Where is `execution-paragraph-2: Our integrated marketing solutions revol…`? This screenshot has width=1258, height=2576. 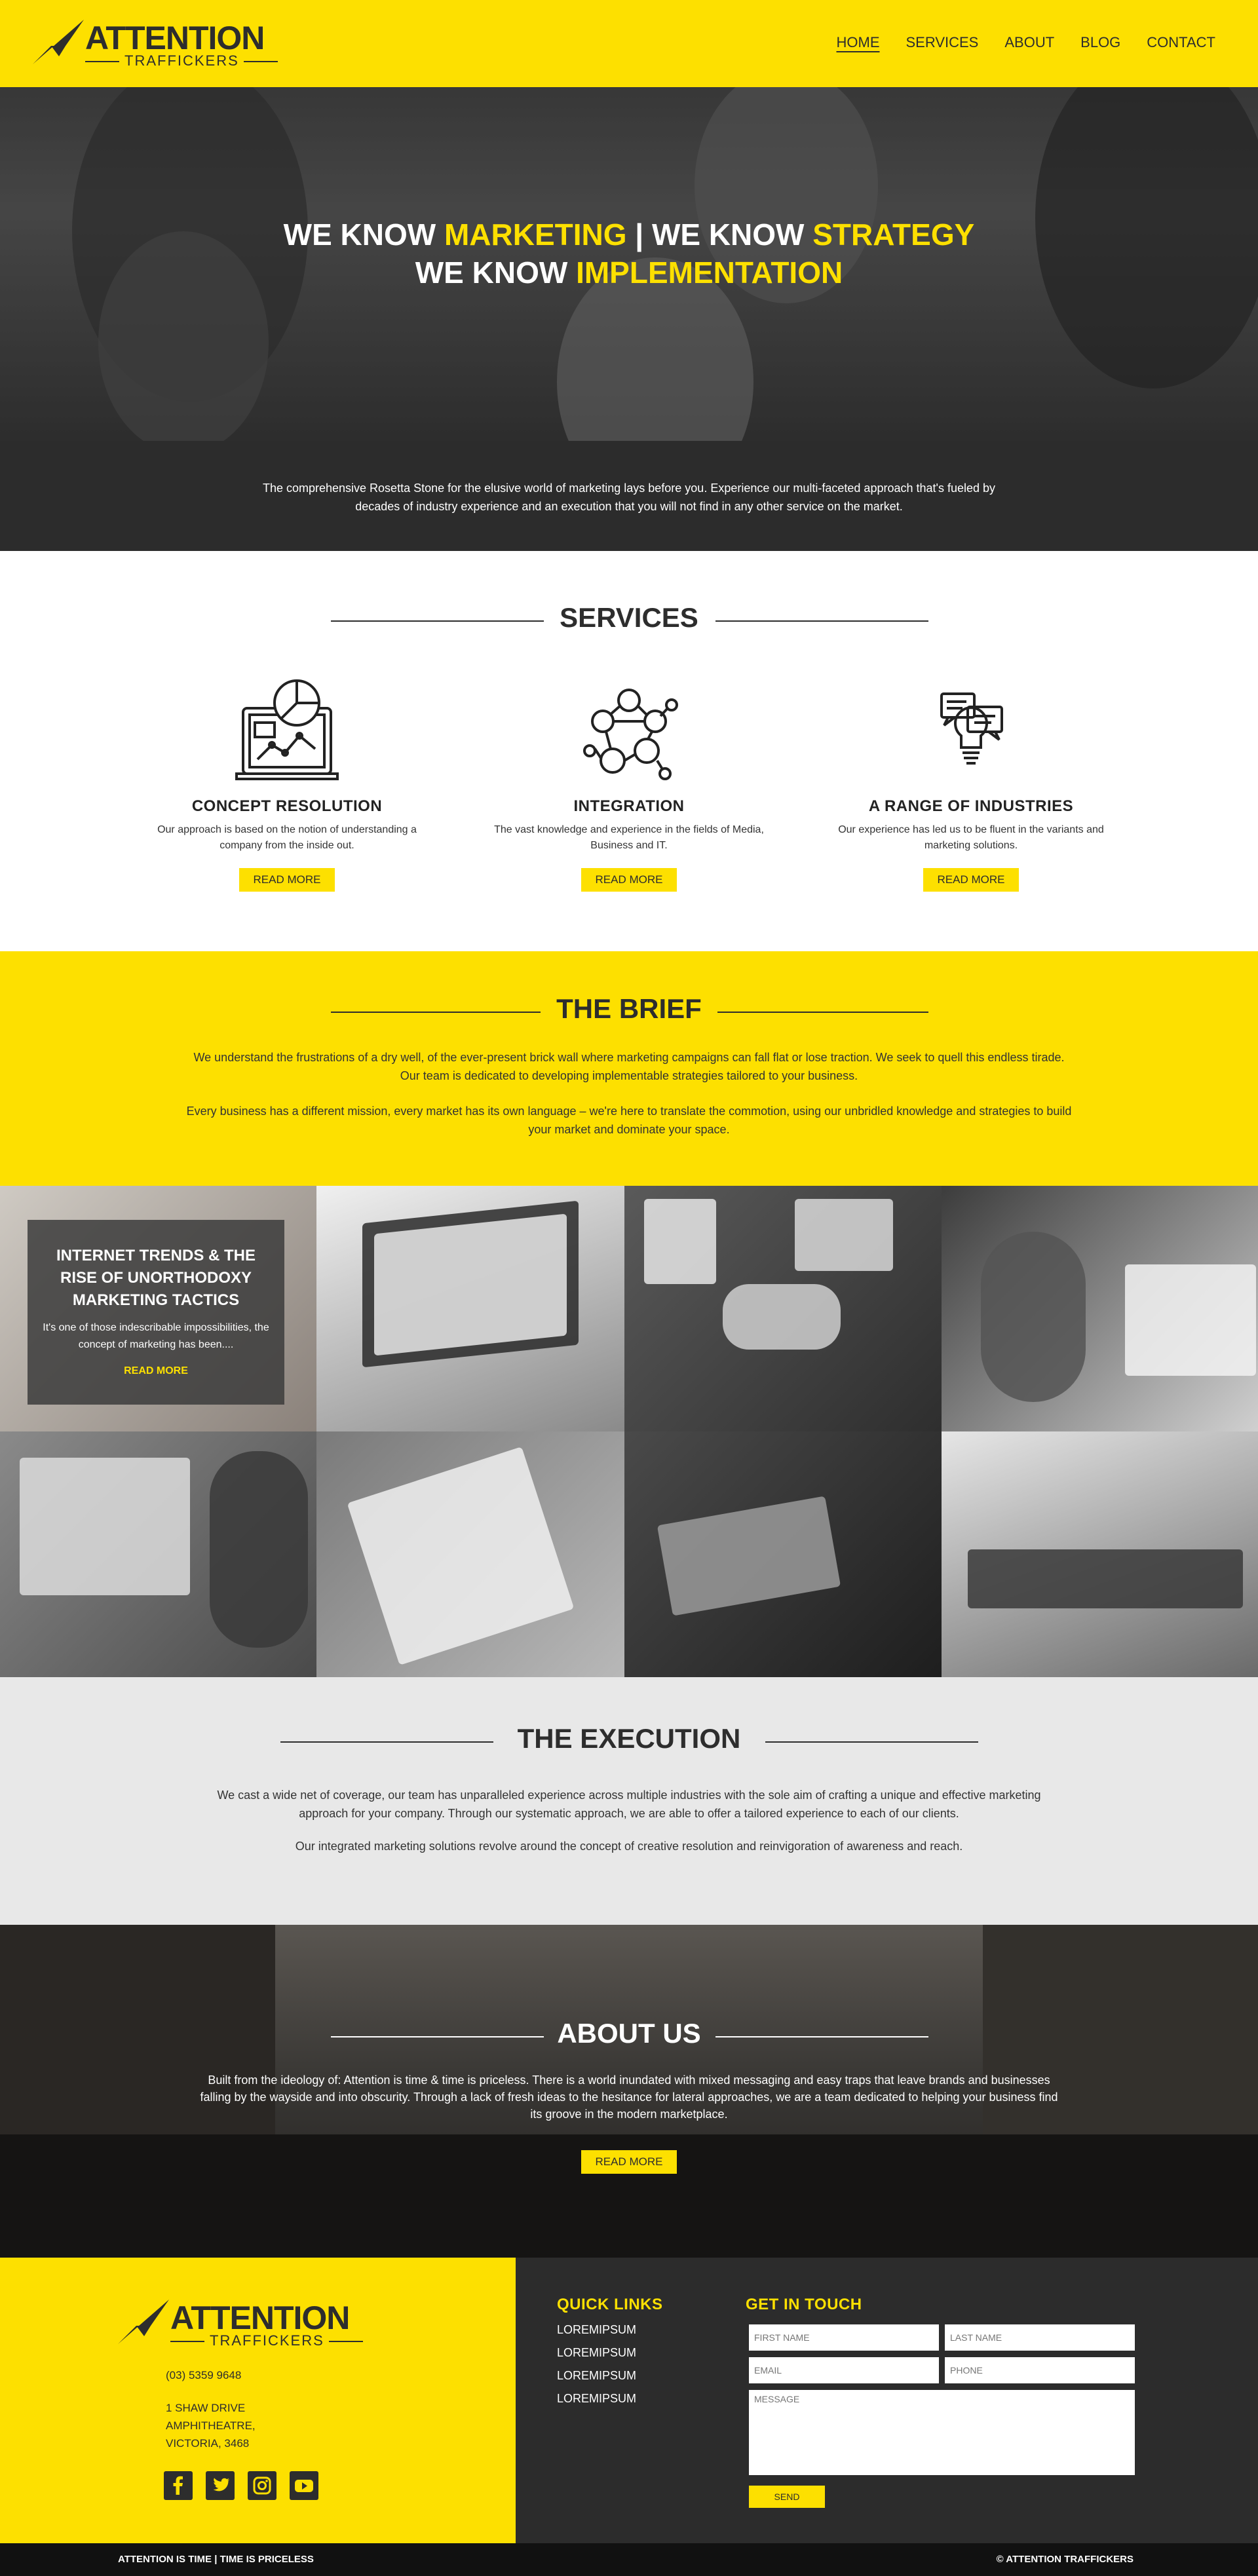 execution-paragraph-2: Our integrated marketing solutions revol… is located at coordinates (629, 1846).